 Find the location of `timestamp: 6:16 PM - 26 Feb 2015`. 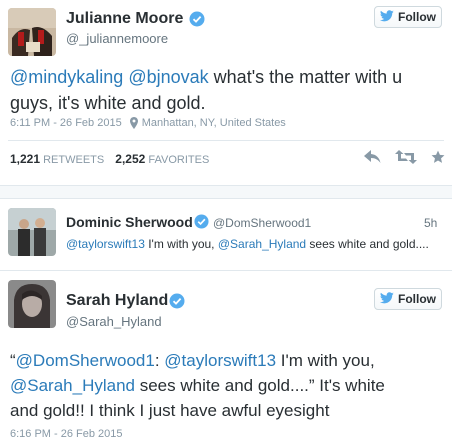

timestamp: 6:16 PM - 26 Feb 2015 is located at coordinates (66, 434).